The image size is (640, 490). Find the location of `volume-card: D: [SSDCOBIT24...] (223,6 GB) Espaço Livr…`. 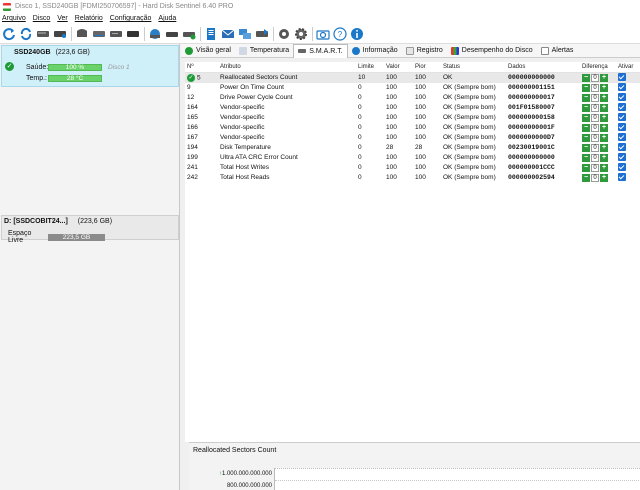

volume-card: D: [SSDCOBIT24...] (223,6 GB) Espaço Livr… is located at coordinates (90, 229).